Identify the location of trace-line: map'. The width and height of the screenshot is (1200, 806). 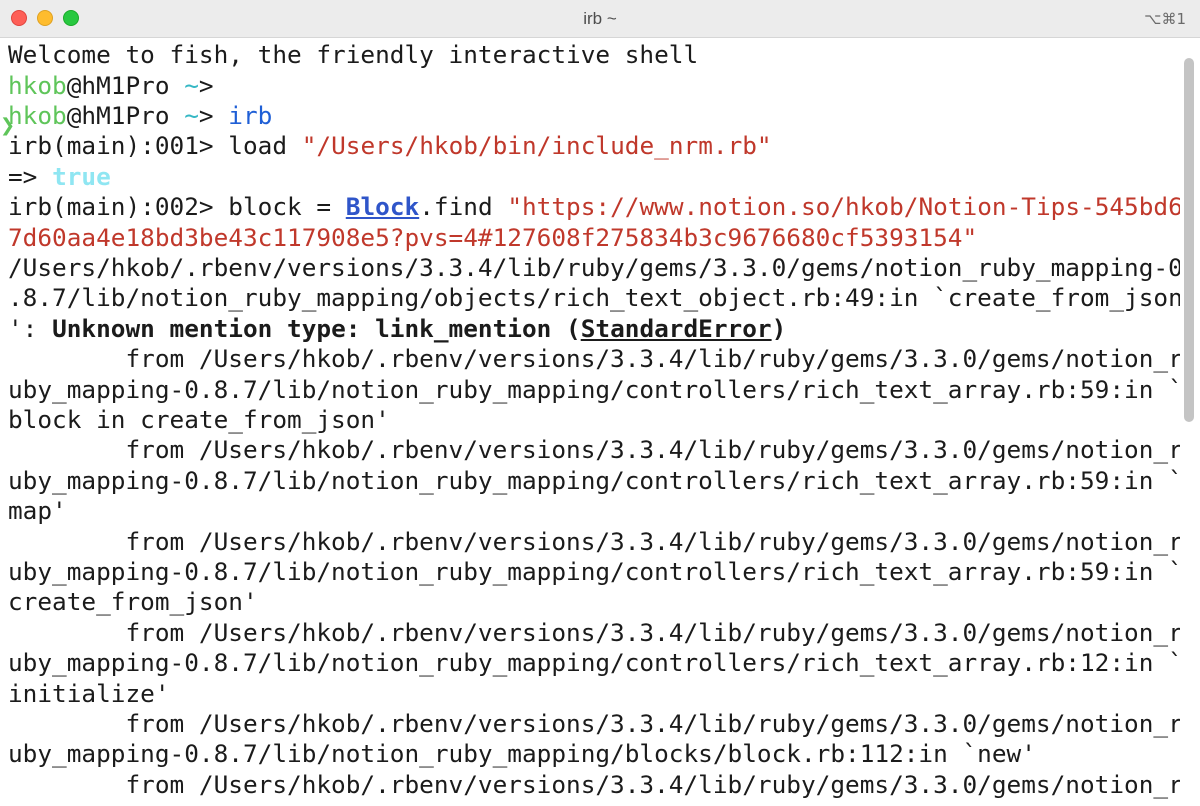
(37, 510).